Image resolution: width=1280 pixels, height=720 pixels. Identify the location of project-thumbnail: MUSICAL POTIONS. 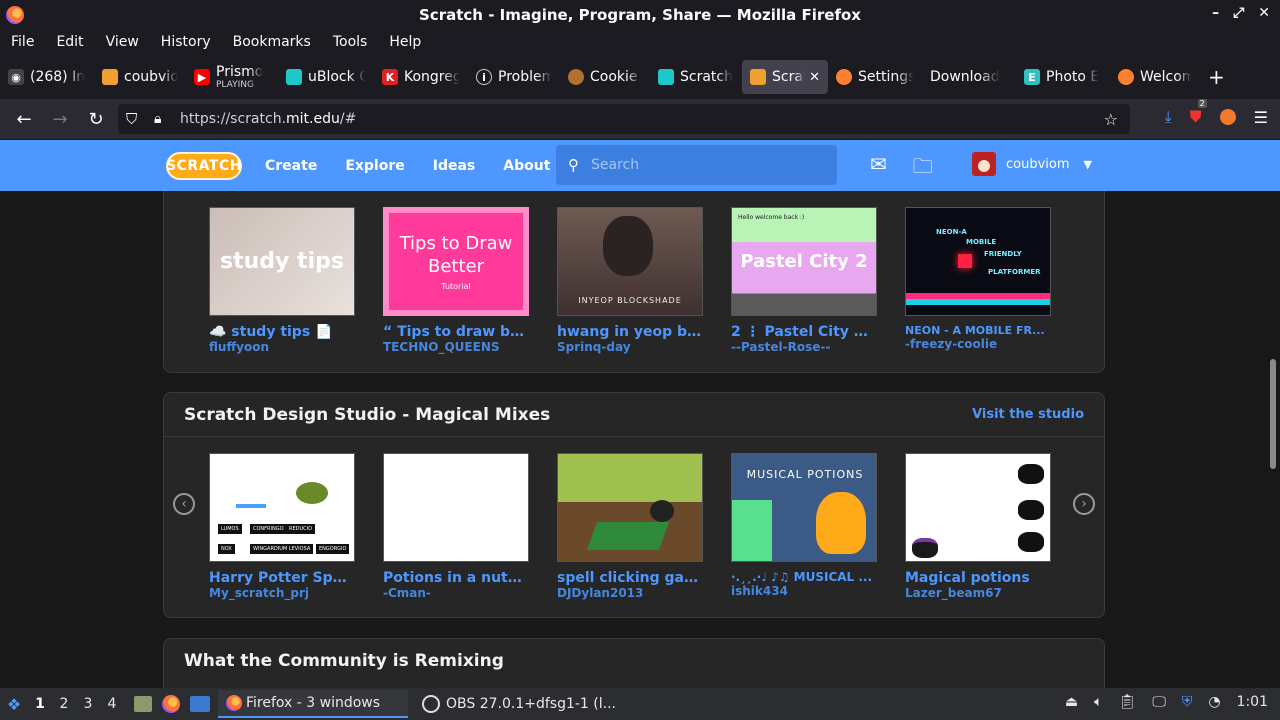
(804, 507).